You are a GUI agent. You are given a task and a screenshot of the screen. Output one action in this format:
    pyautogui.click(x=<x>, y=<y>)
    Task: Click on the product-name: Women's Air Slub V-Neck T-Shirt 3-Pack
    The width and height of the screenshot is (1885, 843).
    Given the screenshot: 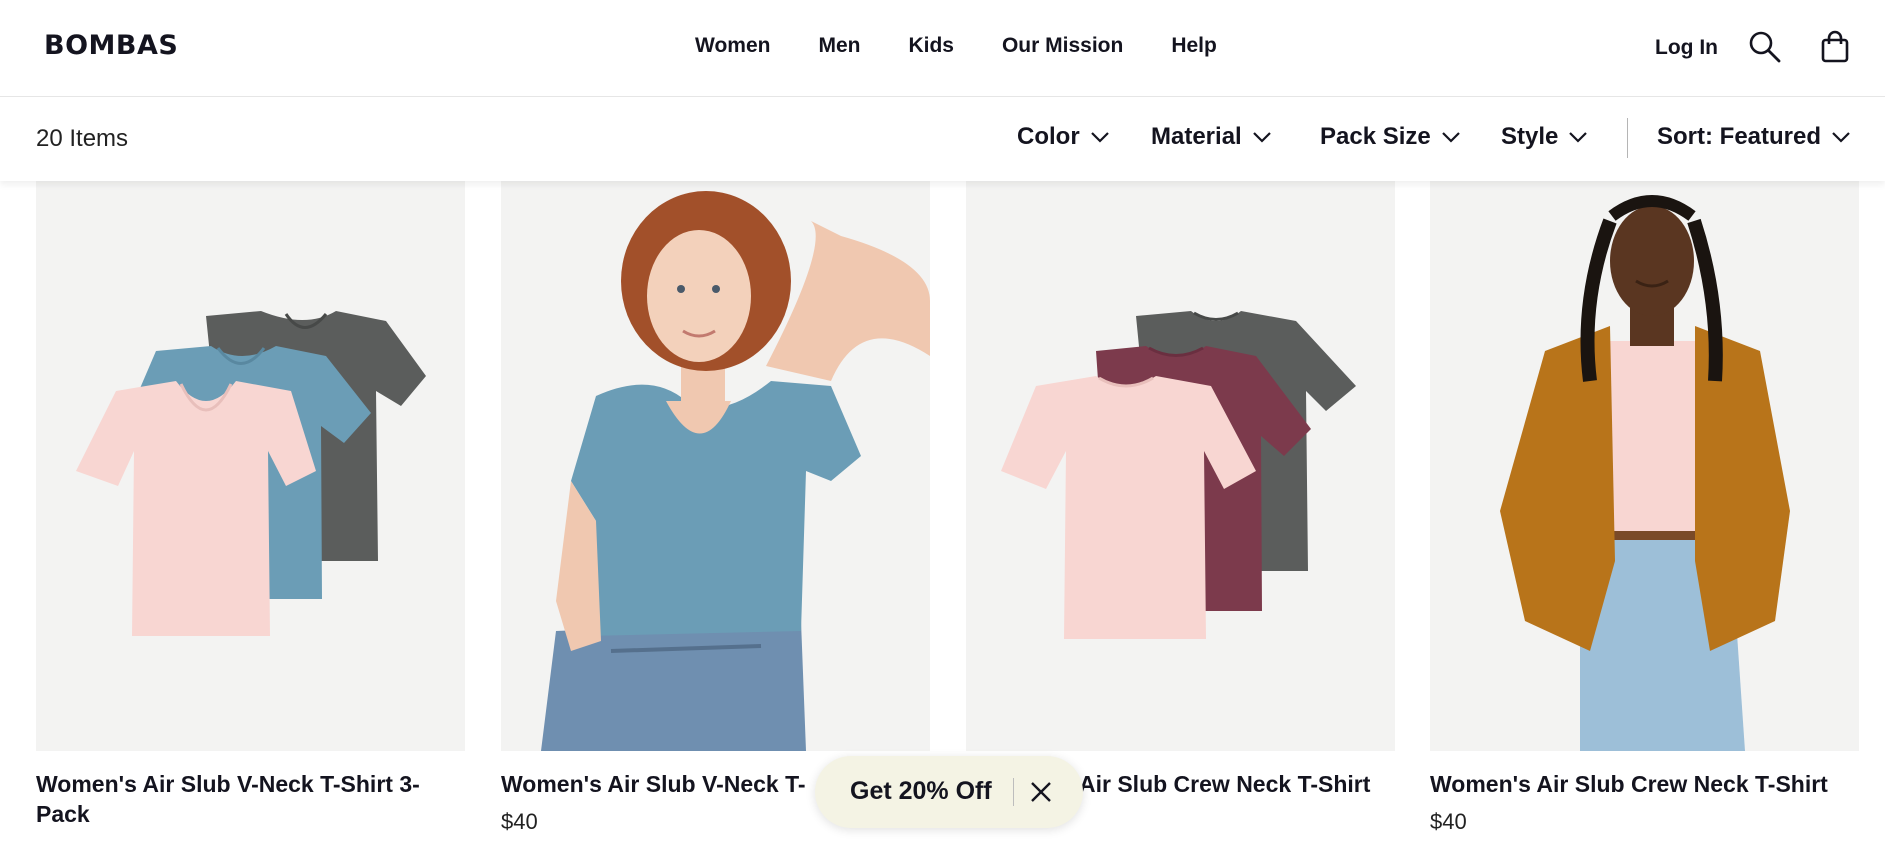 What is the action you would take?
    pyautogui.click(x=250, y=799)
    